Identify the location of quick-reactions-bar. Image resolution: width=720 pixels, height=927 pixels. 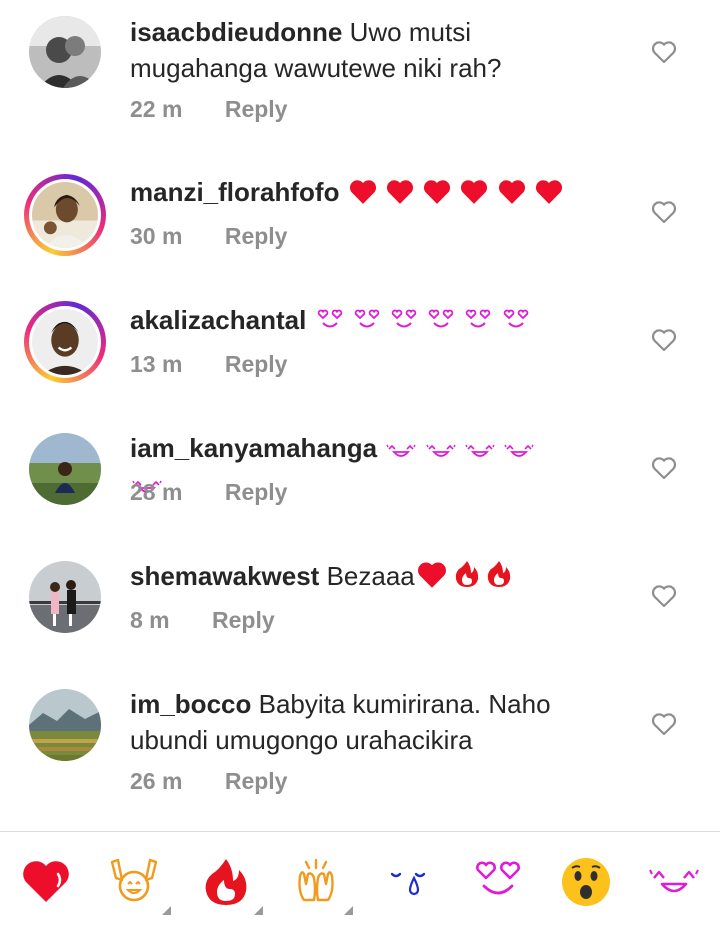
(360, 879).